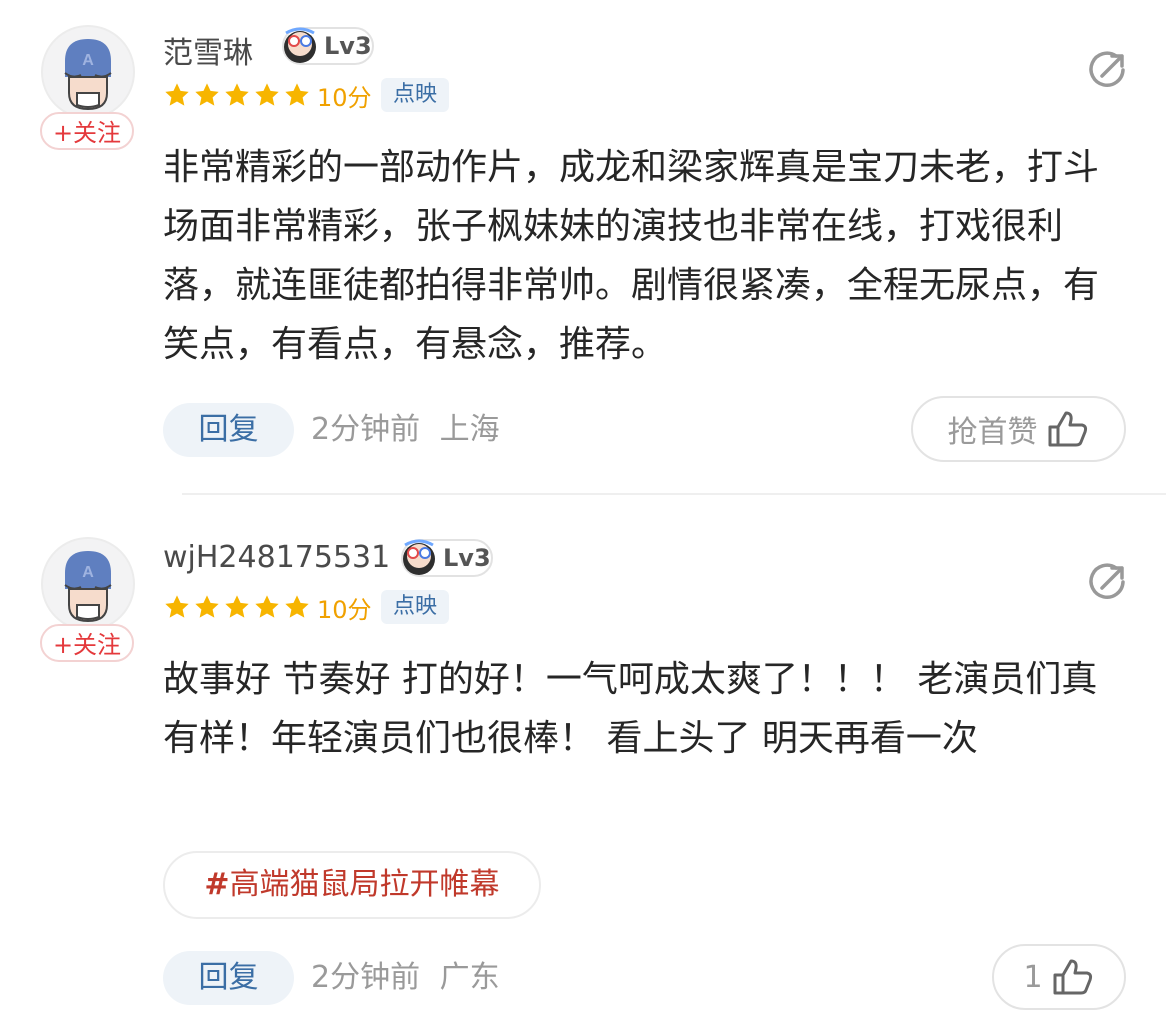 The width and height of the screenshot is (1166, 1030). Describe the element at coordinates (217, 884) in the screenshot. I see `topic-hash: #` at that location.